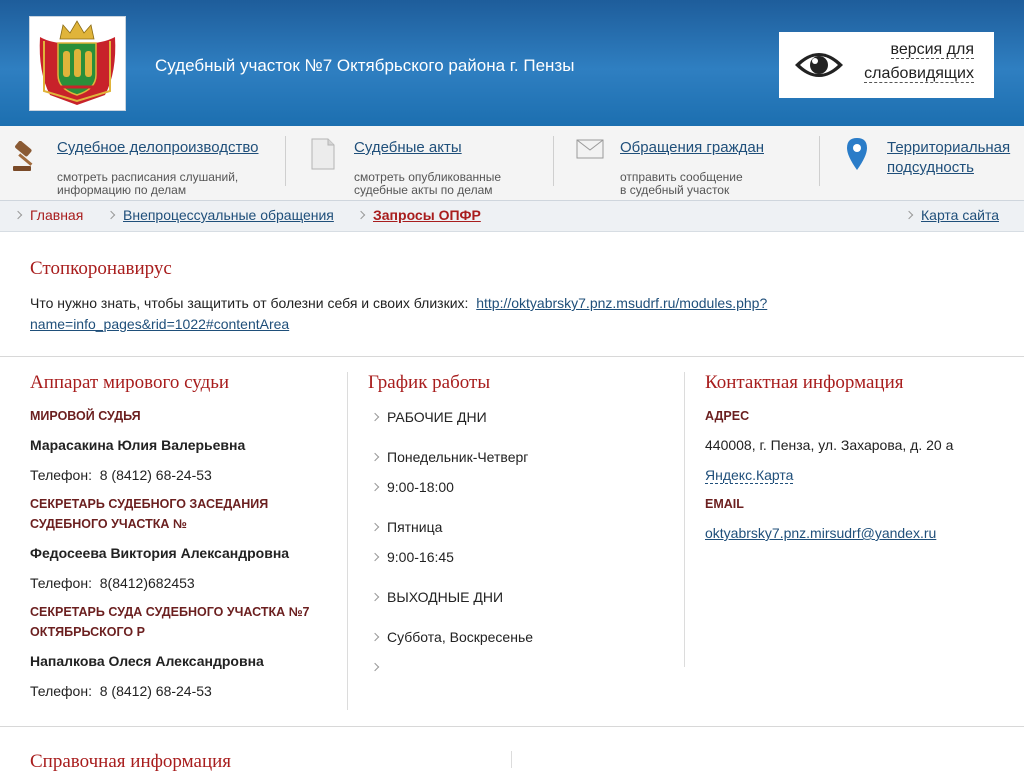 Image resolution: width=1024 pixels, height=773 pixels. I want to click on schedule-row: Пятница, so click(406, 527).